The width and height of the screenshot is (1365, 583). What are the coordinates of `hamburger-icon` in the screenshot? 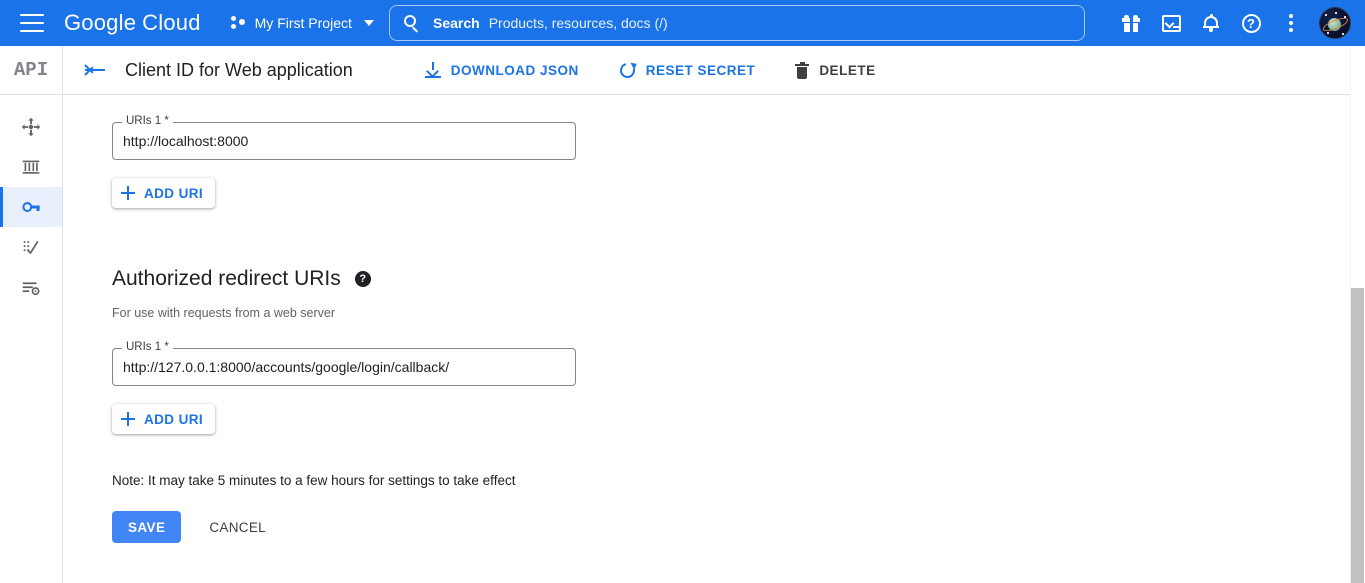 It's located at (32, 23).